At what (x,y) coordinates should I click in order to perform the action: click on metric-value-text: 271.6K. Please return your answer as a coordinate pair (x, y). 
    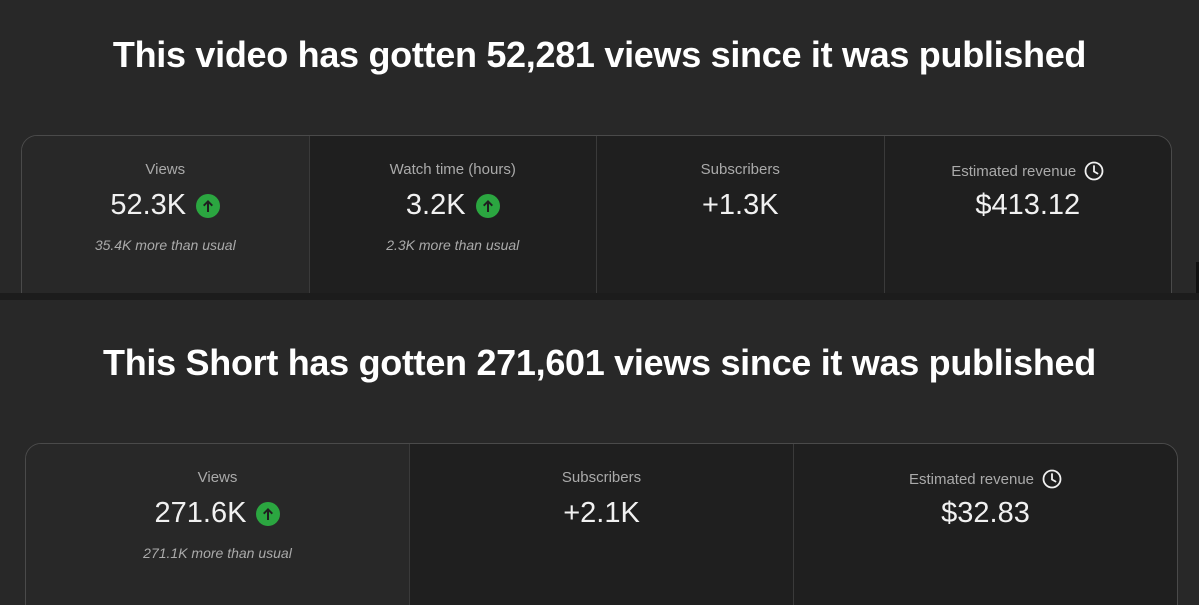
    Looking at the image, I should click on (200, 513).